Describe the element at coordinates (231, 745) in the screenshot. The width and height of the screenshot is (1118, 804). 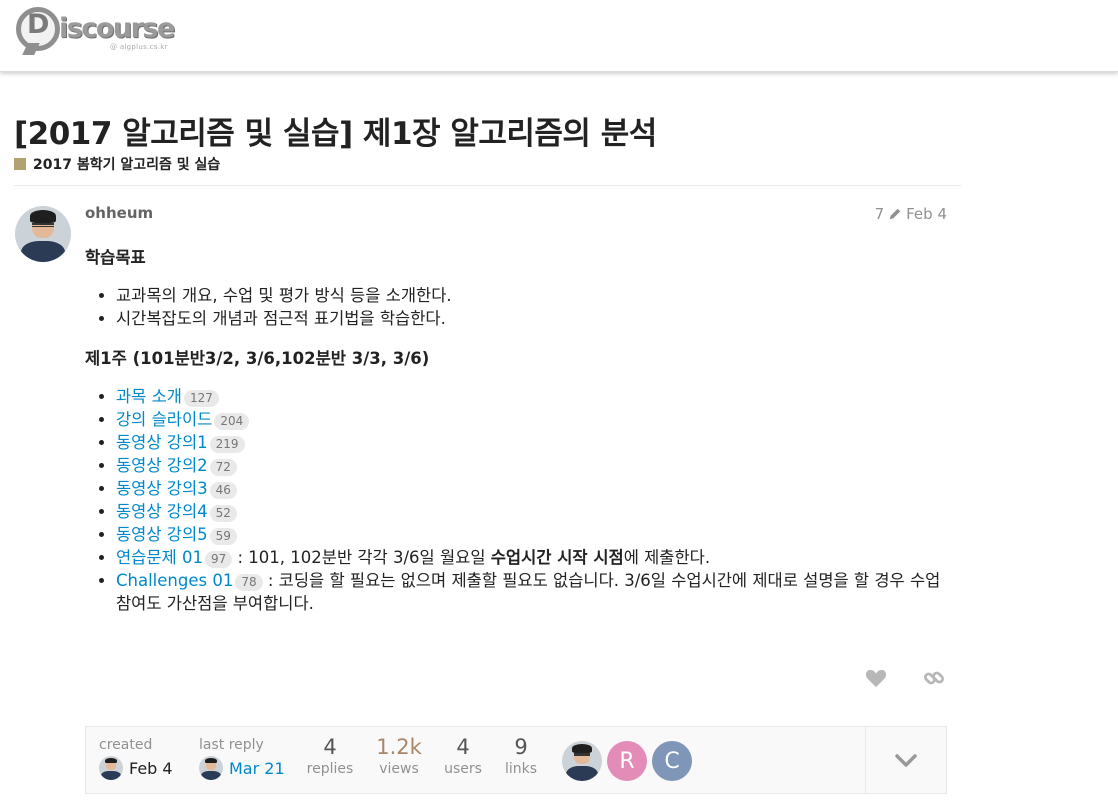
I see `last-reply-label: last reply` at that location.